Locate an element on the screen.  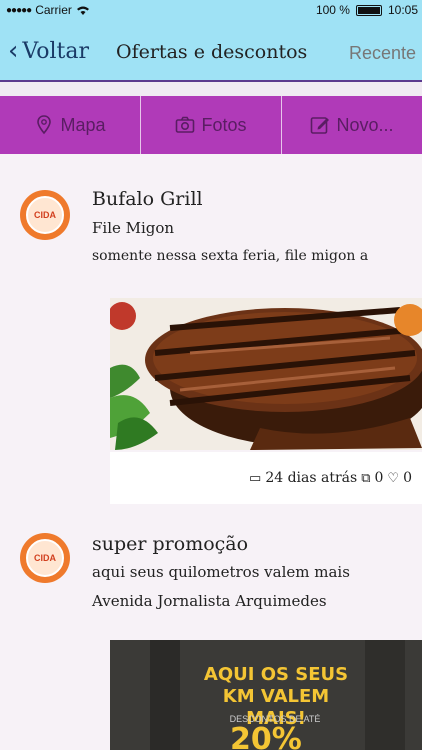
tab-label: Fotos is located at coordinates (224, 124).